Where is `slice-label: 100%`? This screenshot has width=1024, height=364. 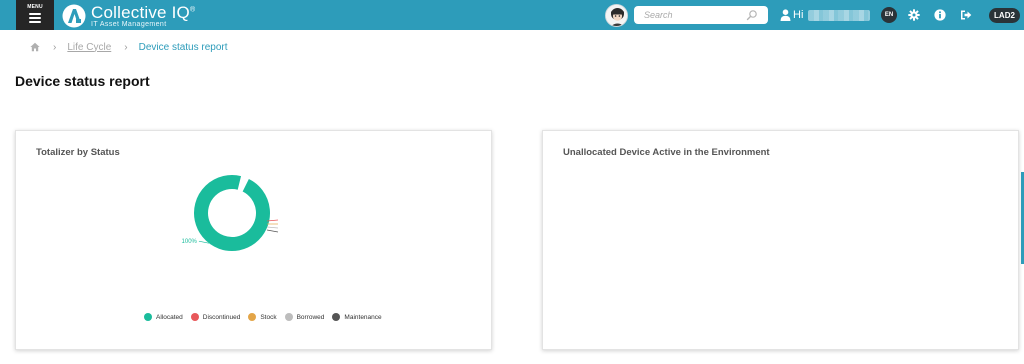
slice-label: 100% is located at coordinates (190, 242).